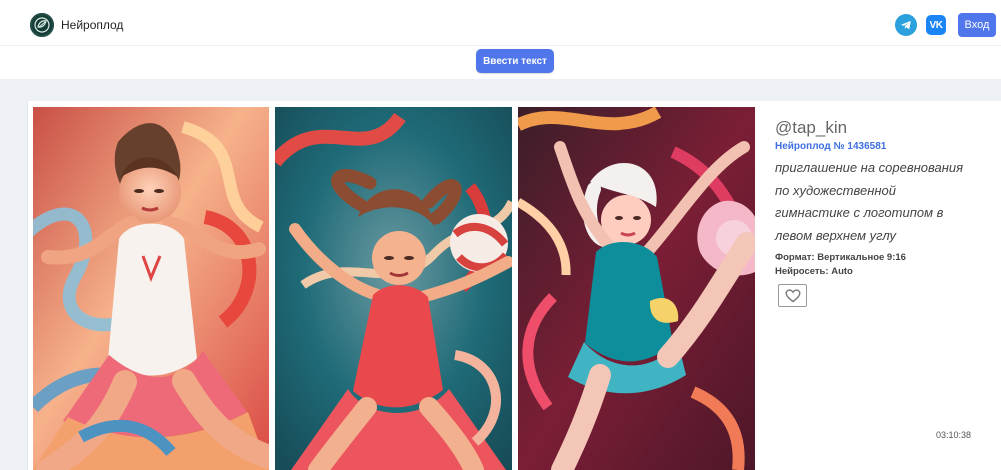 The image size is (1001, 470). What do you see at coordinates (954, 435) in the screenshot?
I see `post-time: 03:10:38` at bounding box center [954, 435].